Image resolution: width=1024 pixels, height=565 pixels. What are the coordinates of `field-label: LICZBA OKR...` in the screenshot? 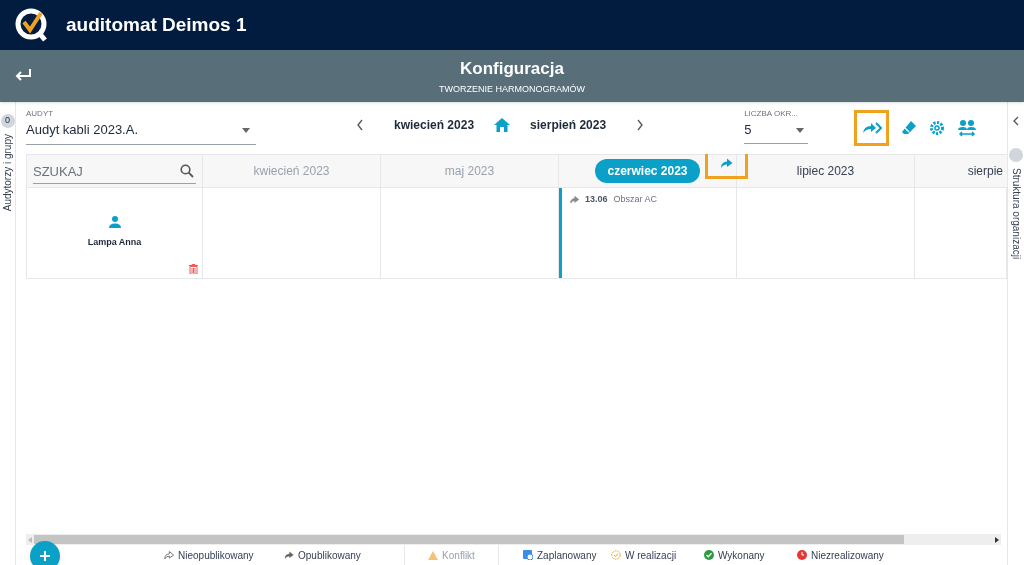 It's located at (771, 114).